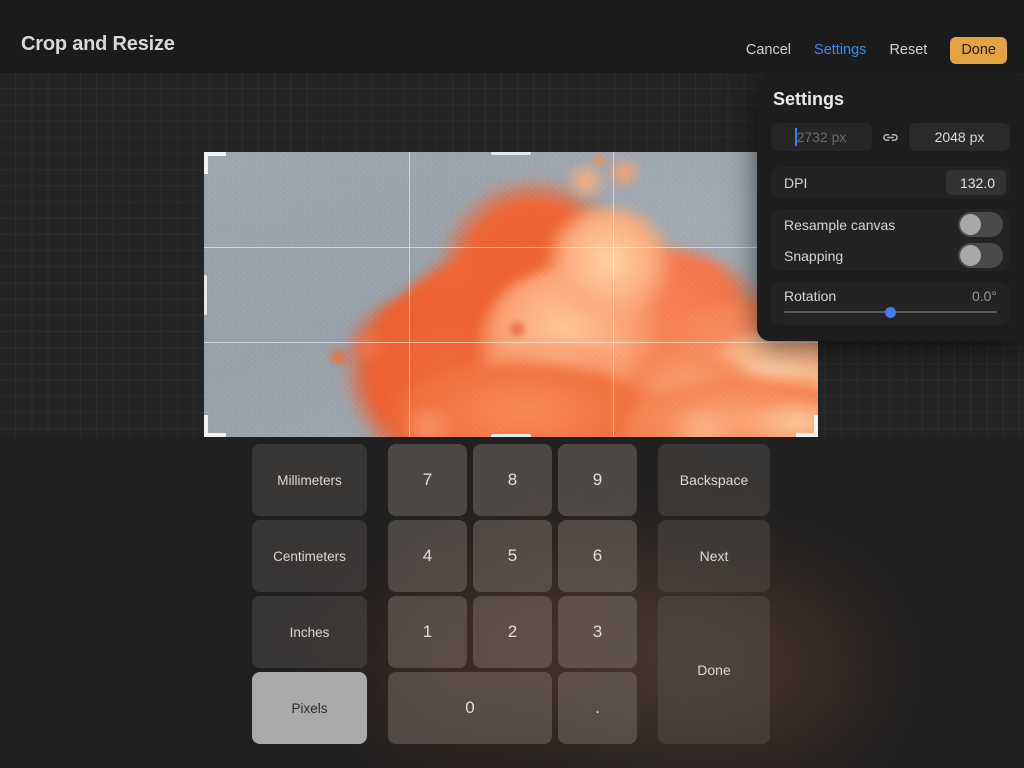  I want to click on digit-key-1-label: 1, so click(427, 631).